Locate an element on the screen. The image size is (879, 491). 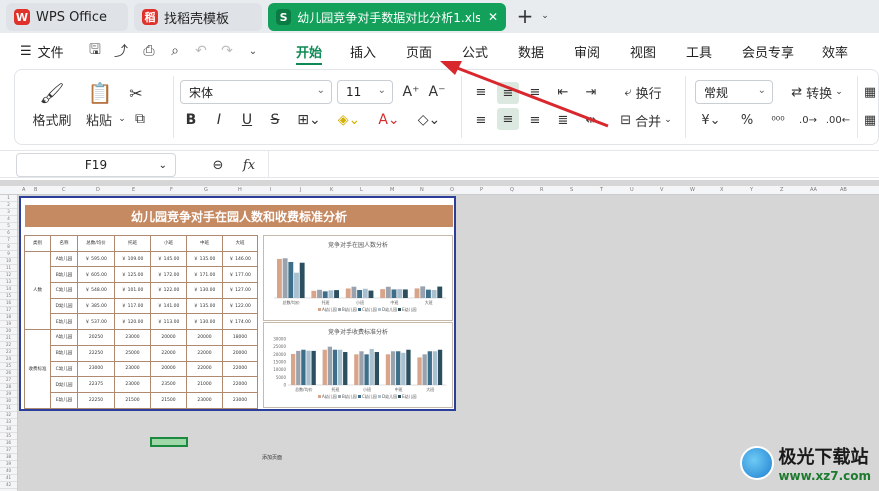
redo-icon: ↷ is located at coordinates (227, 51).